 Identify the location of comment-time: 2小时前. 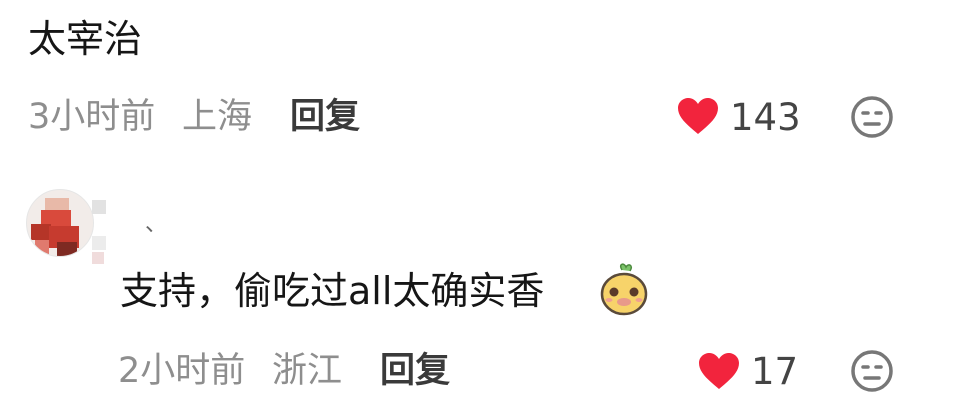
(182, 371).